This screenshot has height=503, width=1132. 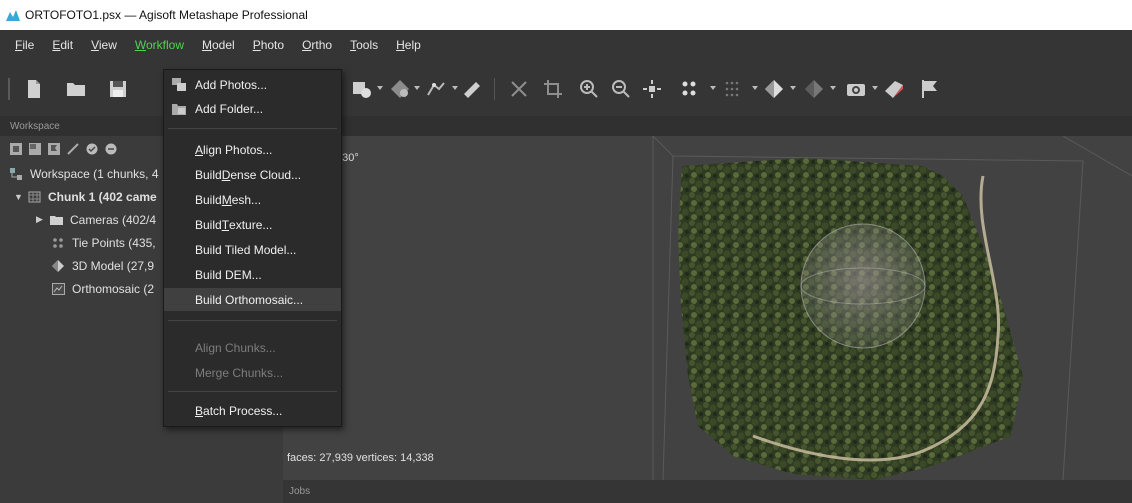 What do you see at coordinates (863, 286) in the screenshot?
I see `rotation-sphere` at bounding box center [863, 286].